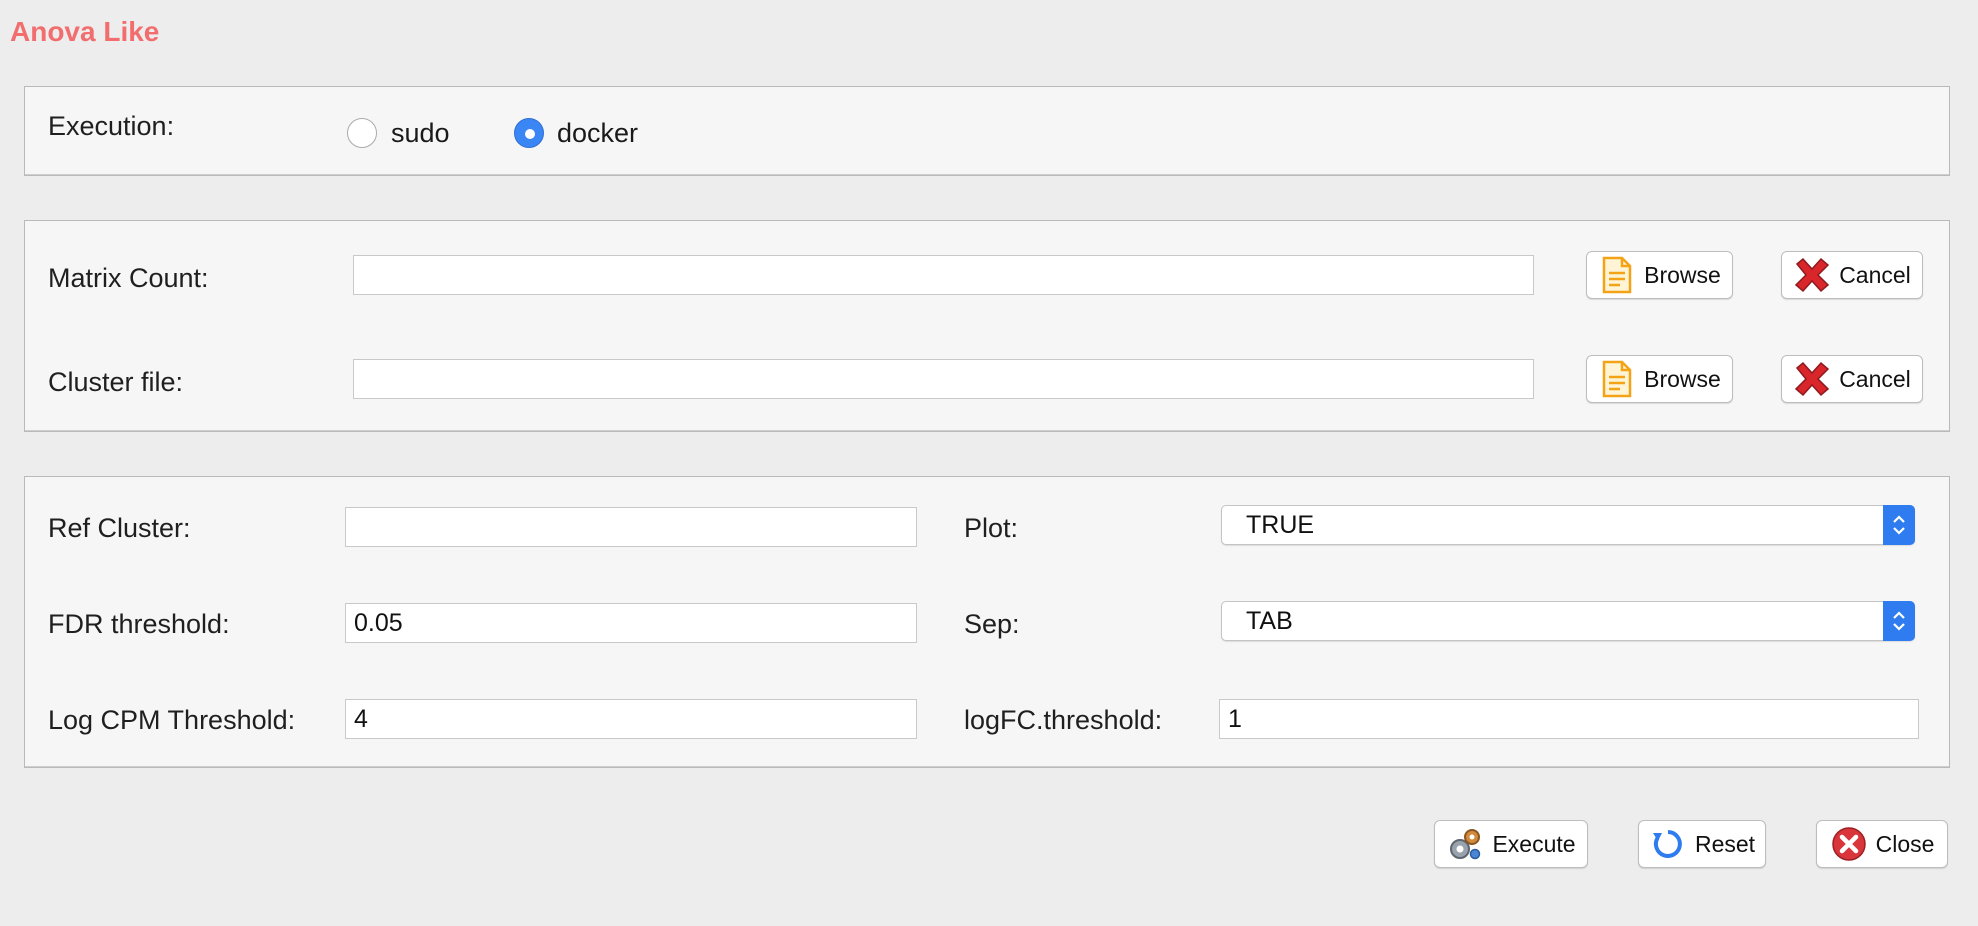 This screenshot has height=926, width=1978. I want to click on window-title: Anova Like, so click(85, 31).